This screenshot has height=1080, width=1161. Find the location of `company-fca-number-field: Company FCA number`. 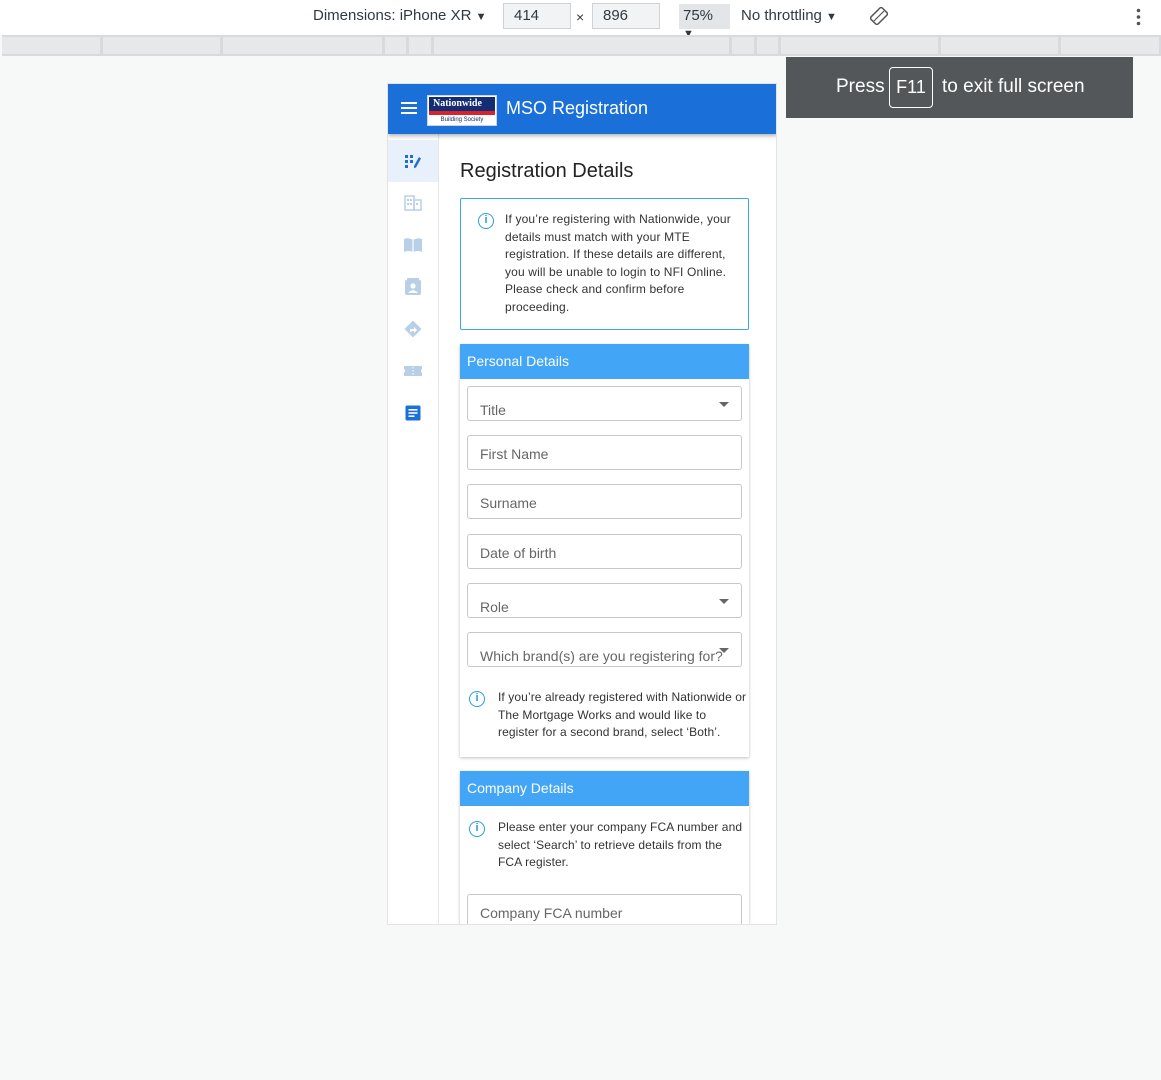

company-fca-number-field: Company FCA number is located at coordinates (604, 909).